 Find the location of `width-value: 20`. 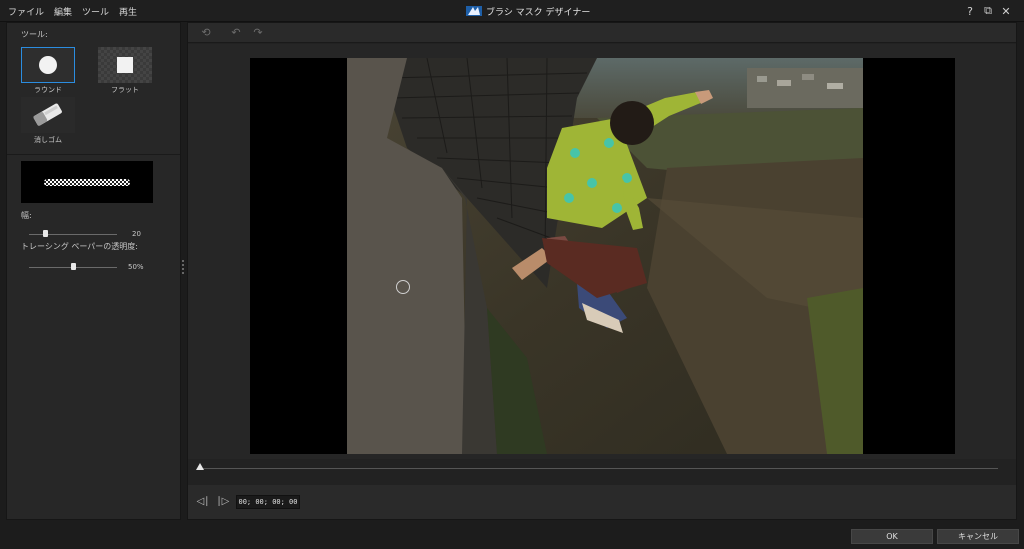

width-value: 20 is located at coordinates (136, 234).